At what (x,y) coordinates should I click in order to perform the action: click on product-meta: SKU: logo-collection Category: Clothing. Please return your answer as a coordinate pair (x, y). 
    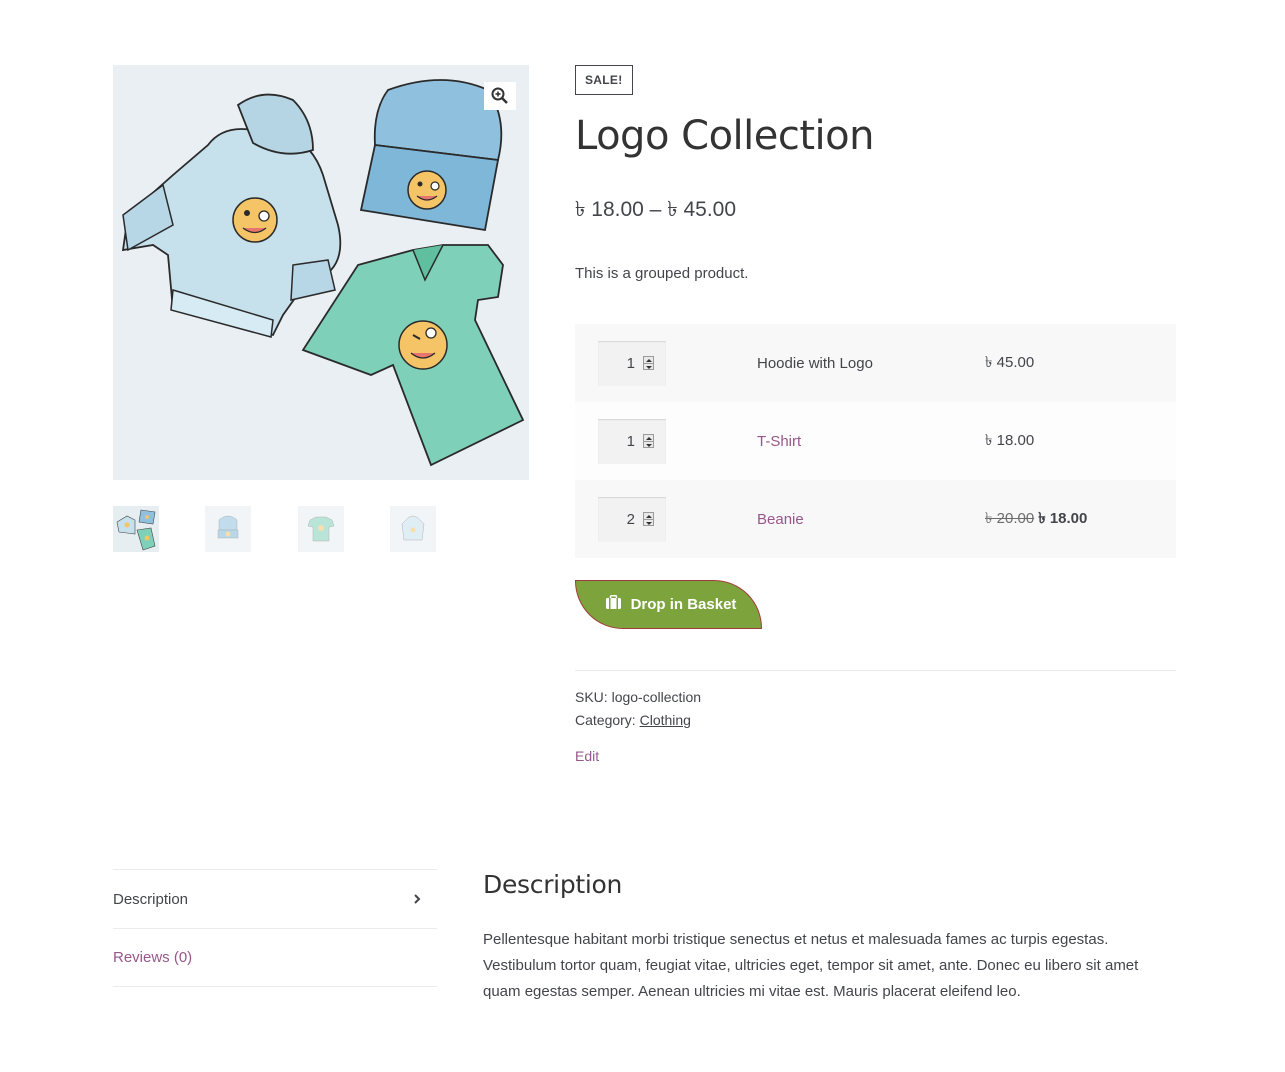
    Looking at the image, I should click on (638, 709).